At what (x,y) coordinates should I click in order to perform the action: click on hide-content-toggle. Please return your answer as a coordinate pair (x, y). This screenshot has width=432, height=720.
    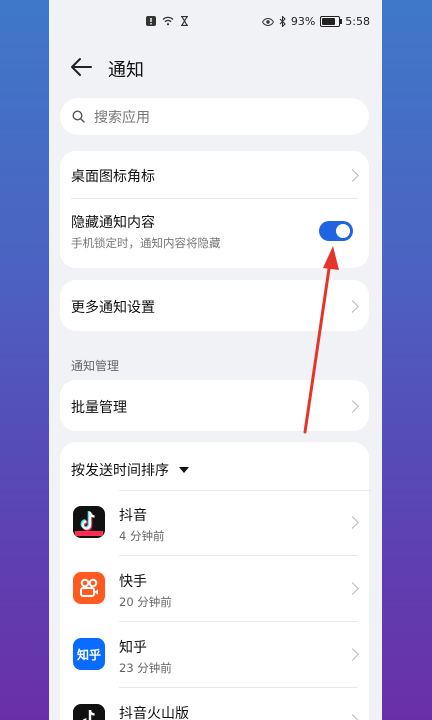
    Looking at the image, I should click on (336, 231).